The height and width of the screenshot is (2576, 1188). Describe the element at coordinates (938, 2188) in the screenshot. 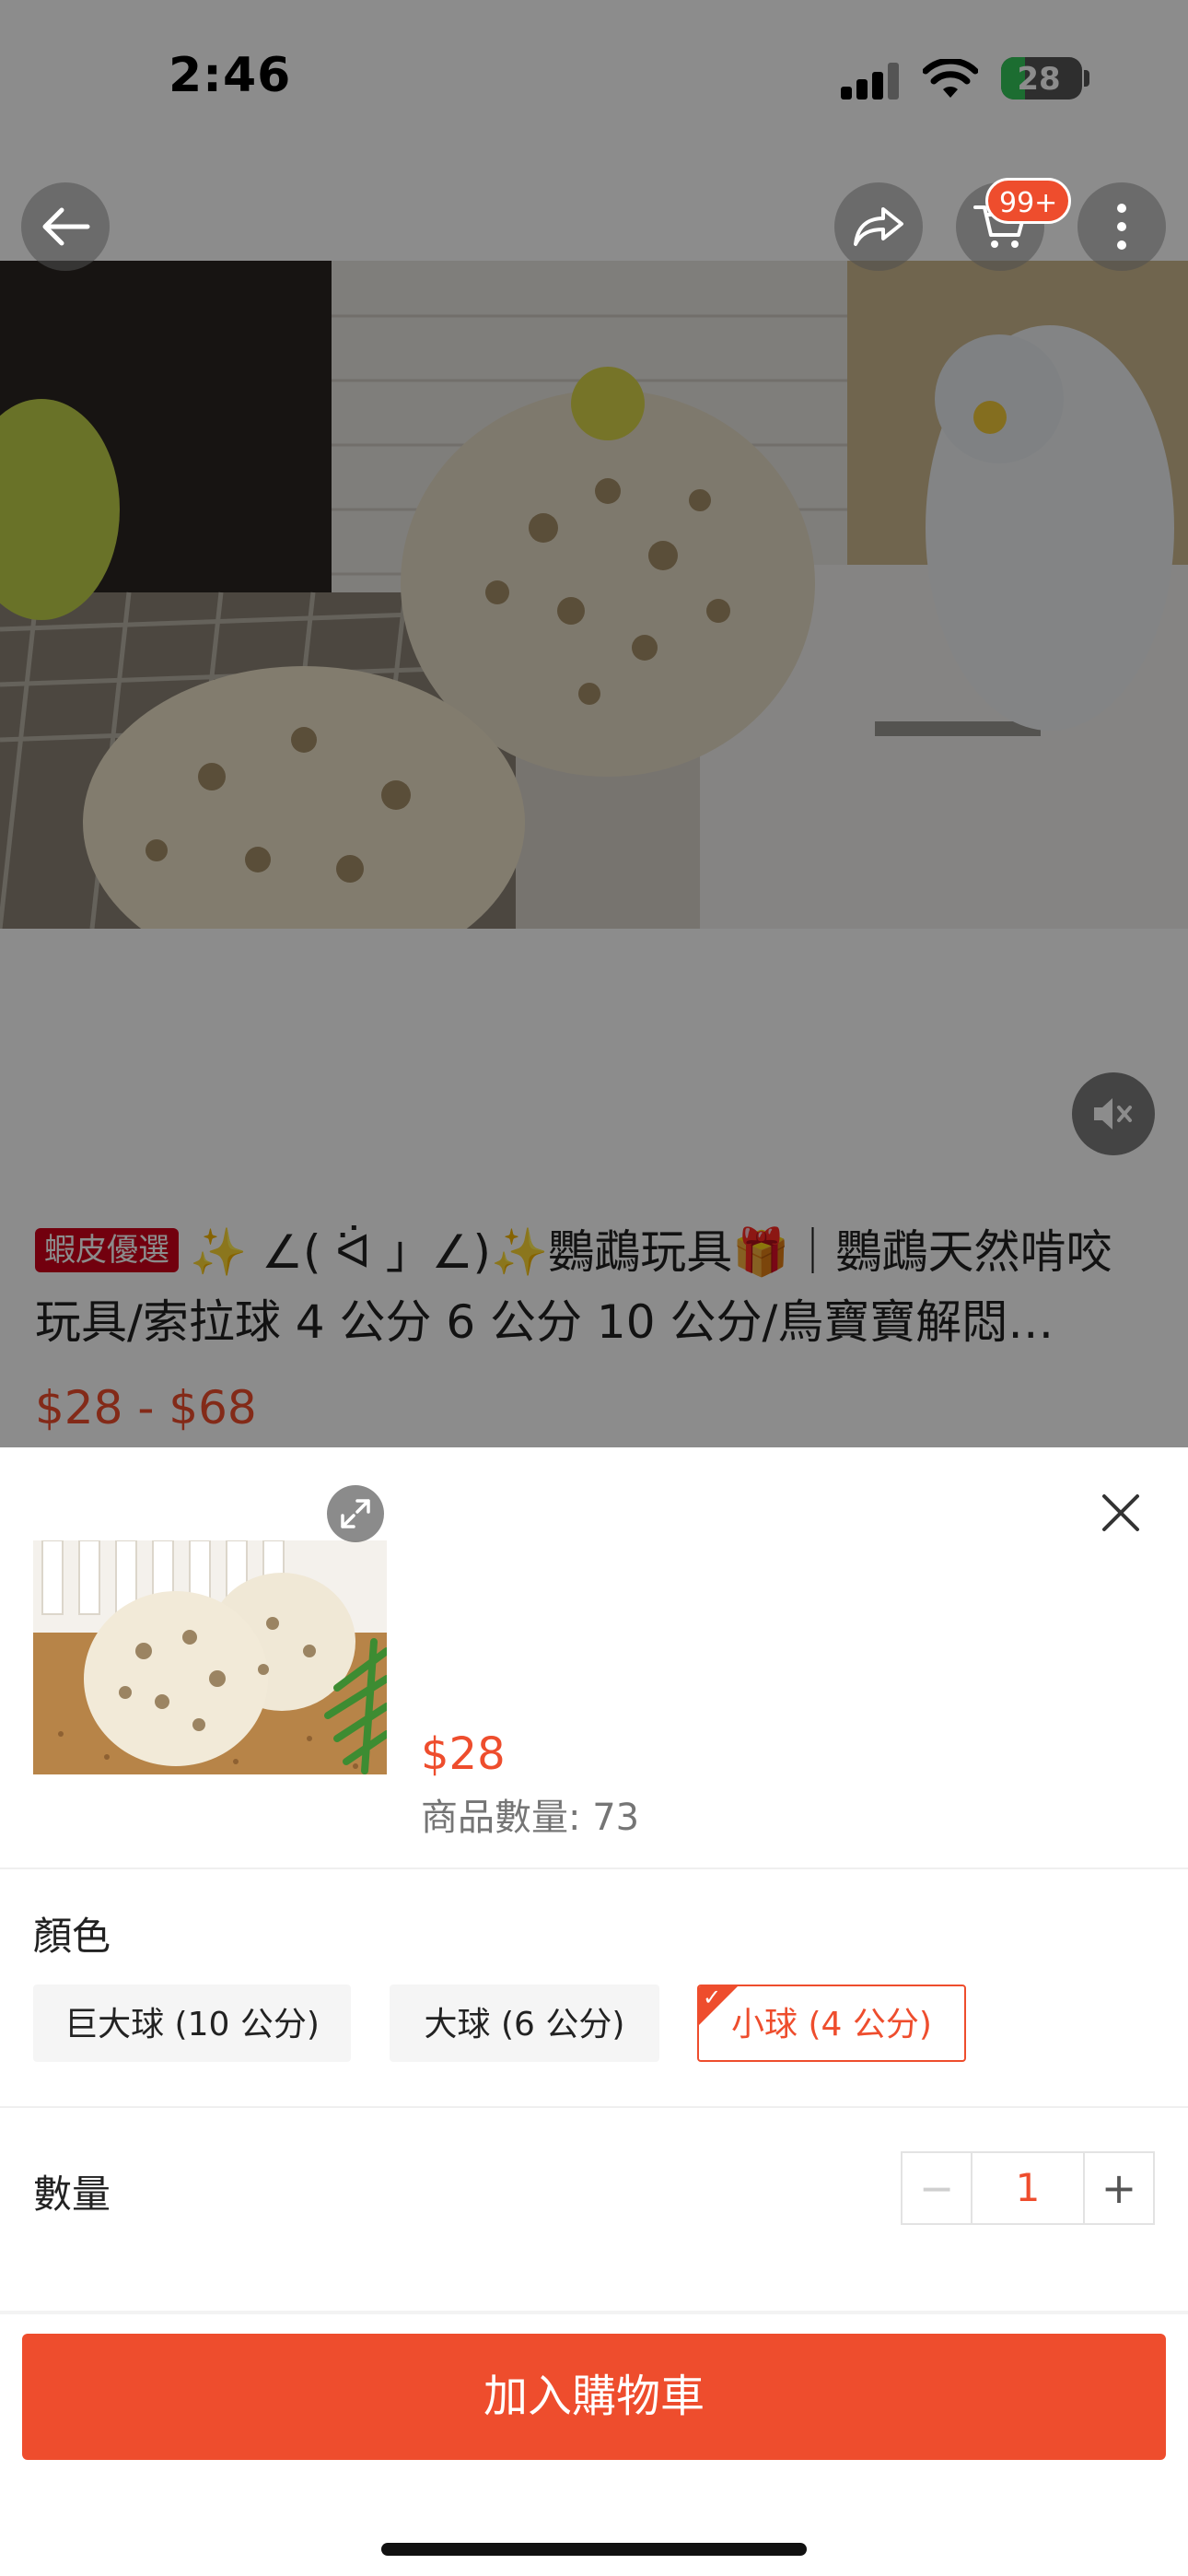

I see `quantity-decrease-button: −` at that location.